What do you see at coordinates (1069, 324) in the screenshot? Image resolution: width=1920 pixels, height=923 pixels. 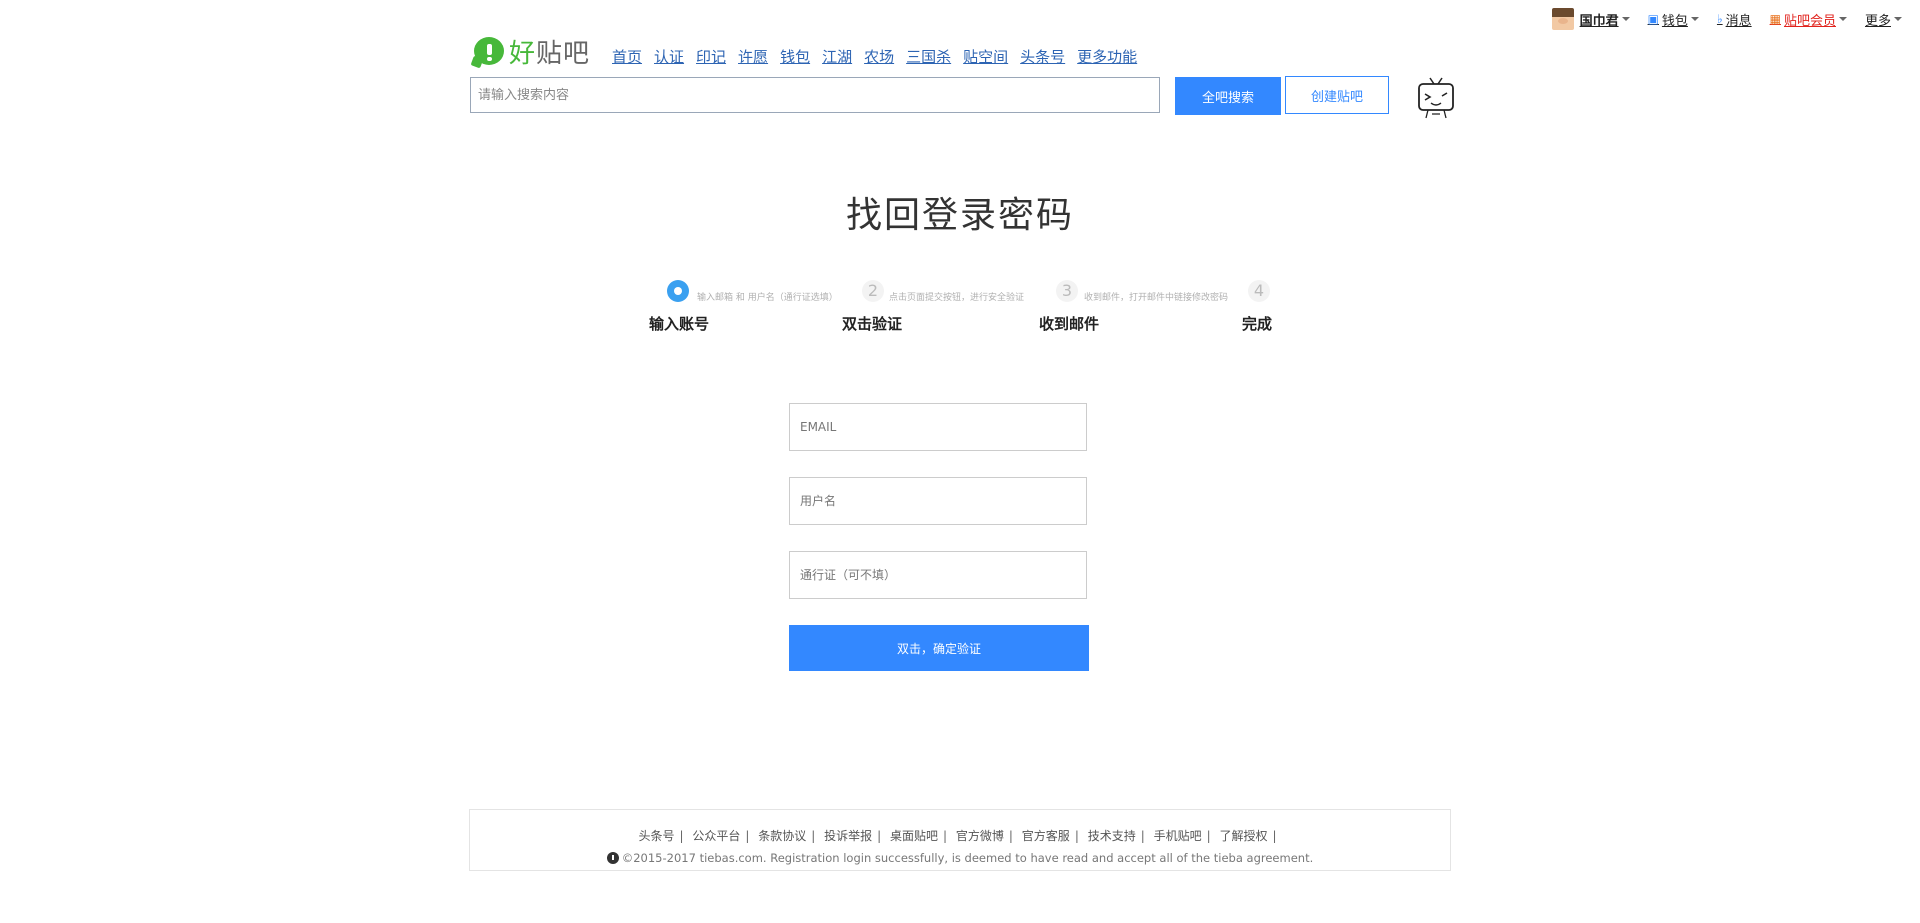 I see `step-3-label: 收到邮件` at bounding box center [1069, 324].